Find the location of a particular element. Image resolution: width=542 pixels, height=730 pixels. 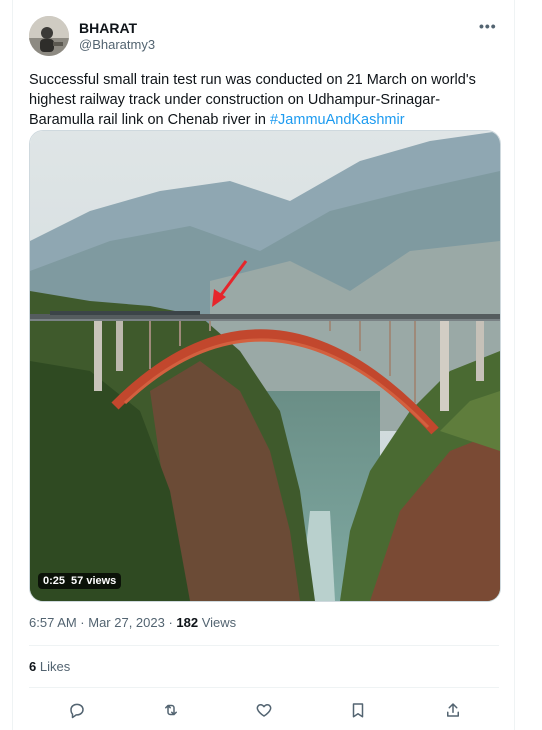

action-bar is located at coordinates (264, 710).